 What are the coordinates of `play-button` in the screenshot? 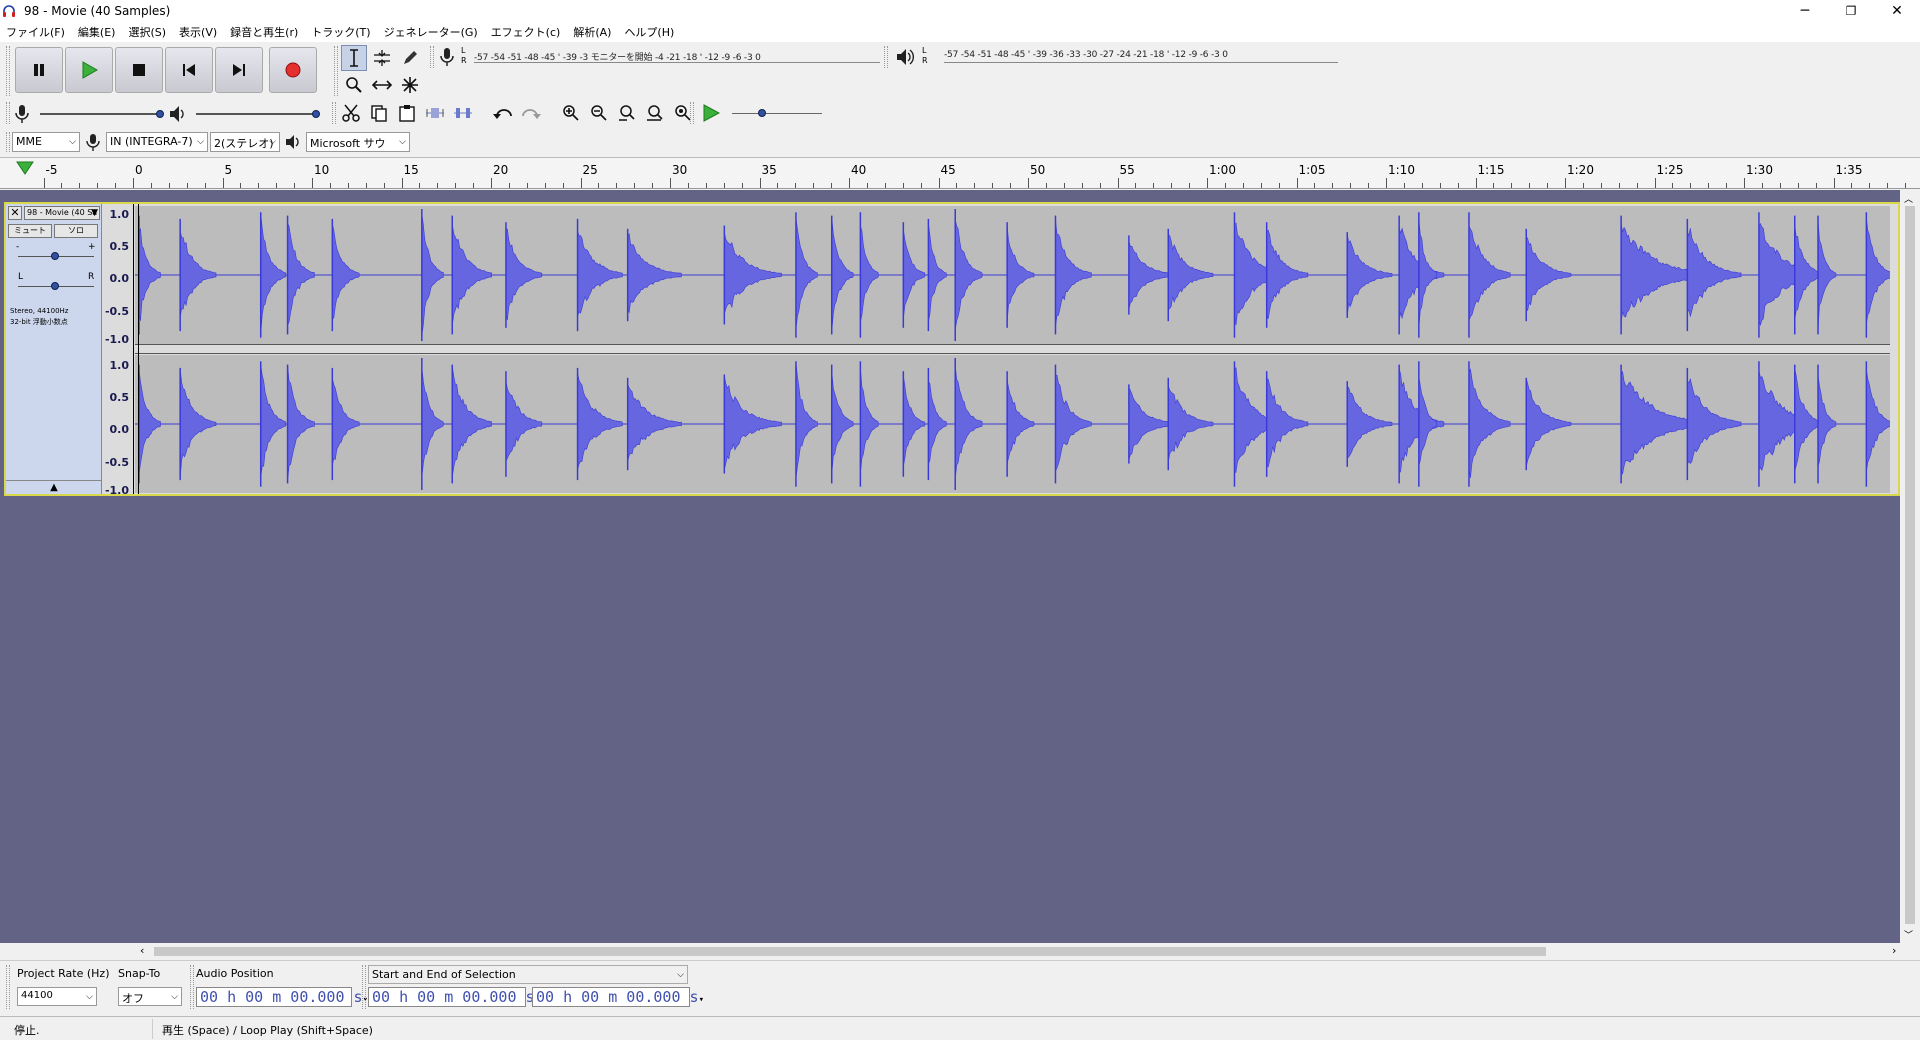 It's located at (89, 70).